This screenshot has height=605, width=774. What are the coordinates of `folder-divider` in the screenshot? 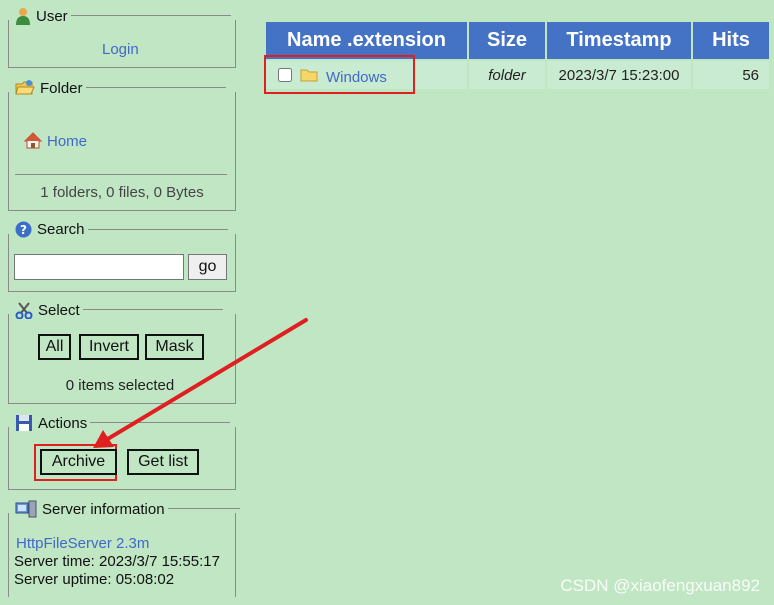 It's located at (121, 174).